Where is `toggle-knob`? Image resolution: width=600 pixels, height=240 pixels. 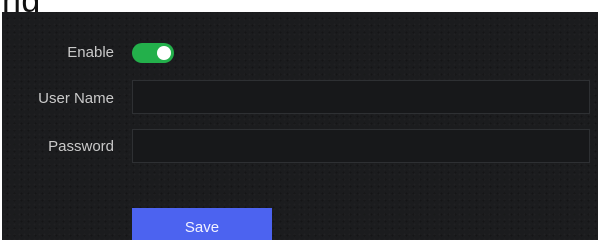
toggle-knob is located at coordinates (164, 53).